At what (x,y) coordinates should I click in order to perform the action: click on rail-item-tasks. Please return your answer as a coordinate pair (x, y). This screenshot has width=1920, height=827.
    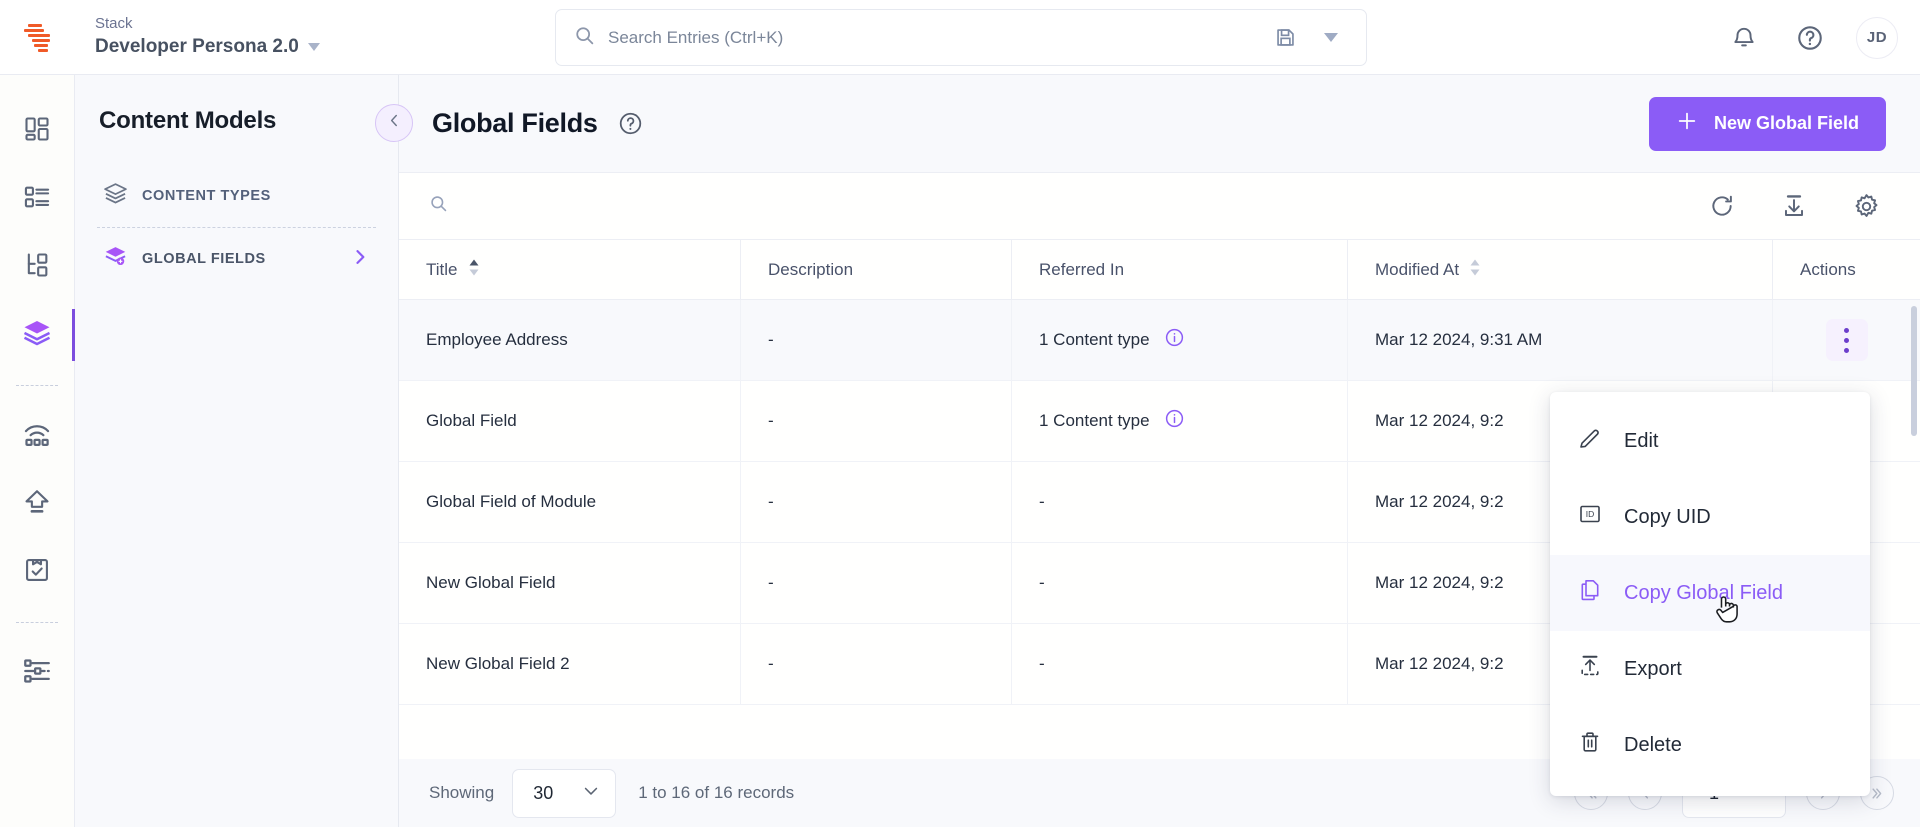
    Looking at the image, I should click on (37, 572).